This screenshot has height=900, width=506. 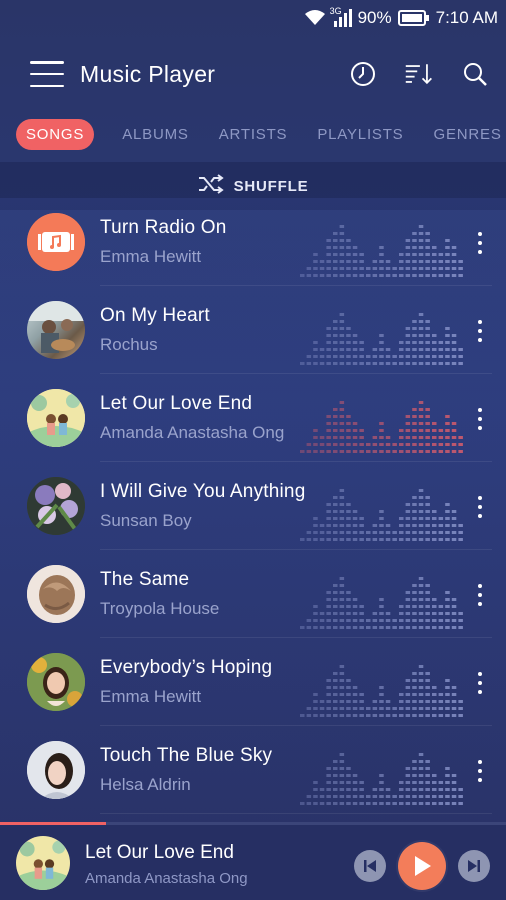 I want to click on song-title: On My Heart, so click(x=155, y=315).